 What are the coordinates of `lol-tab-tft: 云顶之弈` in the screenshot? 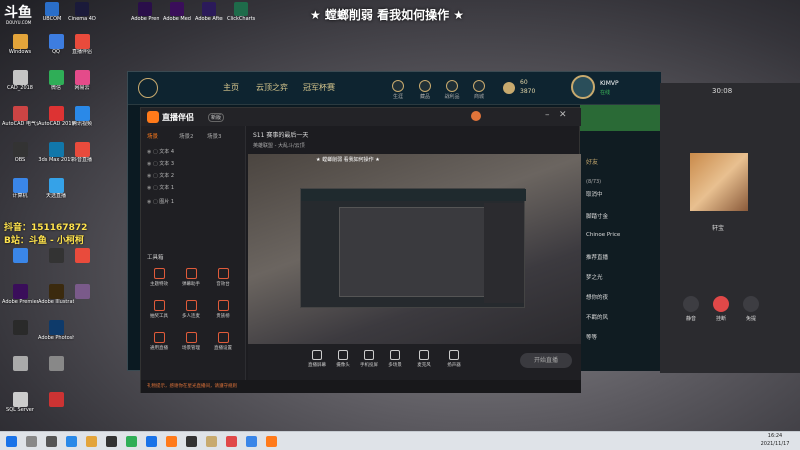 It's located at (272, 87).